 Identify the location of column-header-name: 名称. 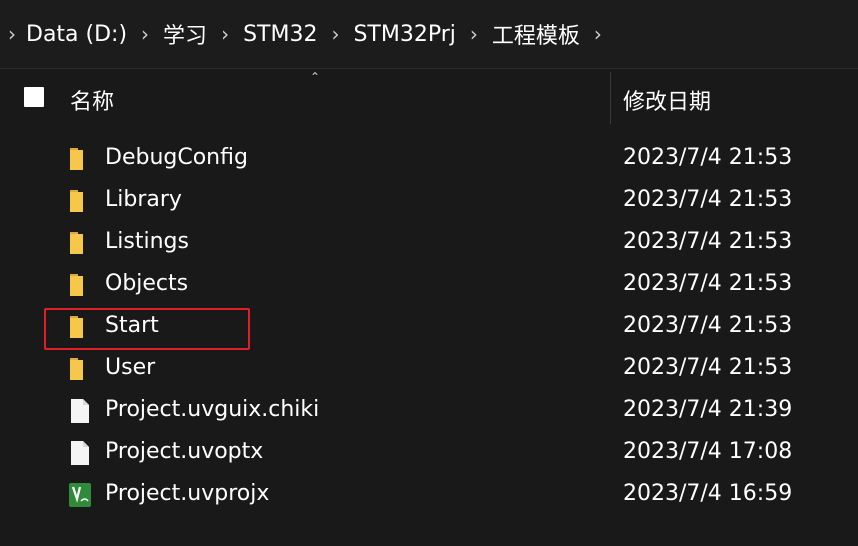
(92, 100).